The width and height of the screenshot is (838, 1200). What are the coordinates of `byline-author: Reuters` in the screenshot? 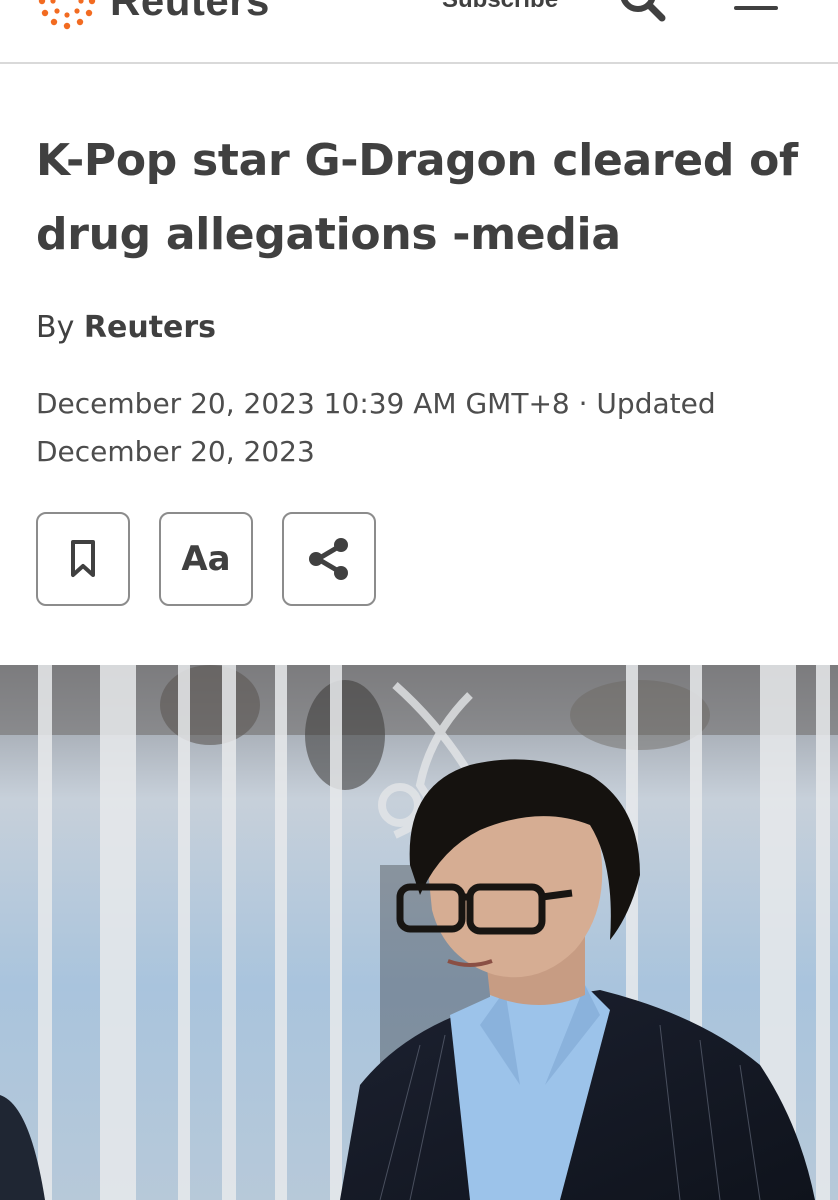 It's located at (150, 327).